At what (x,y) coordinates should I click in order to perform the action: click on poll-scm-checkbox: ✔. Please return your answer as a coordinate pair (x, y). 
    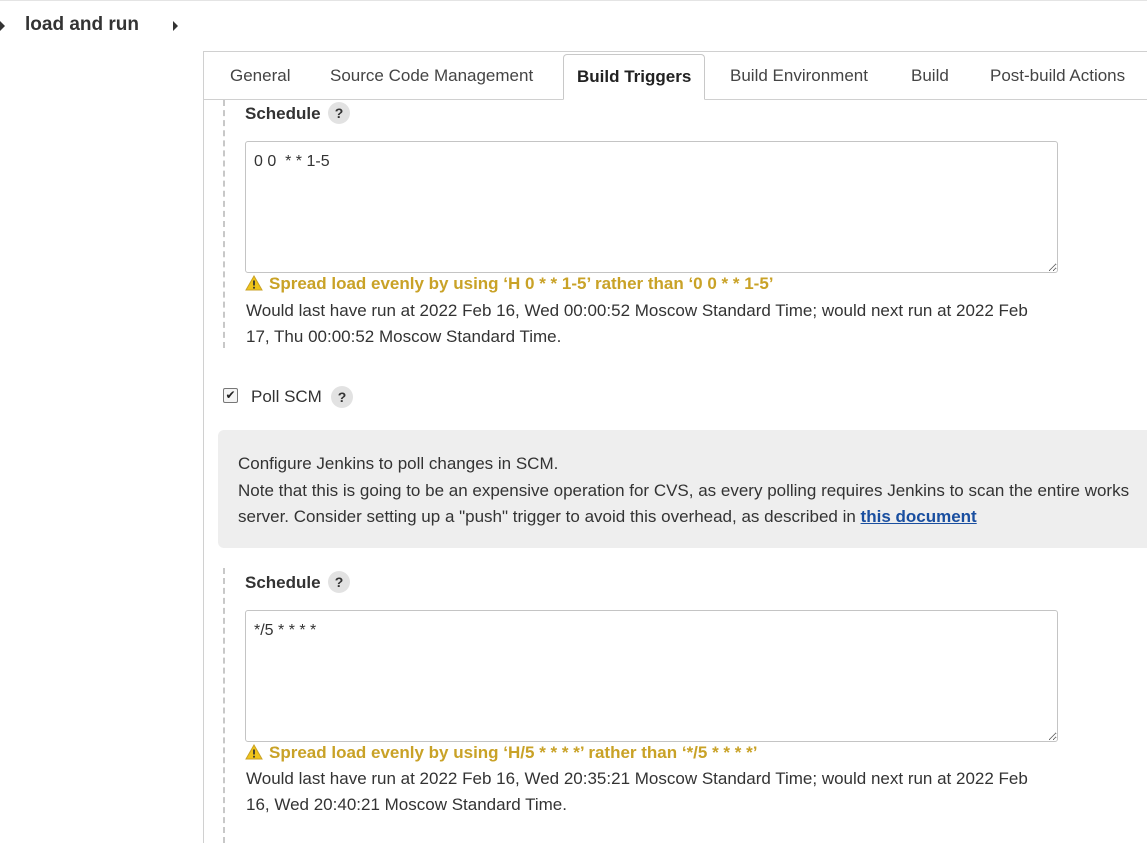
    Looking at the image, I should click on (230, 395).